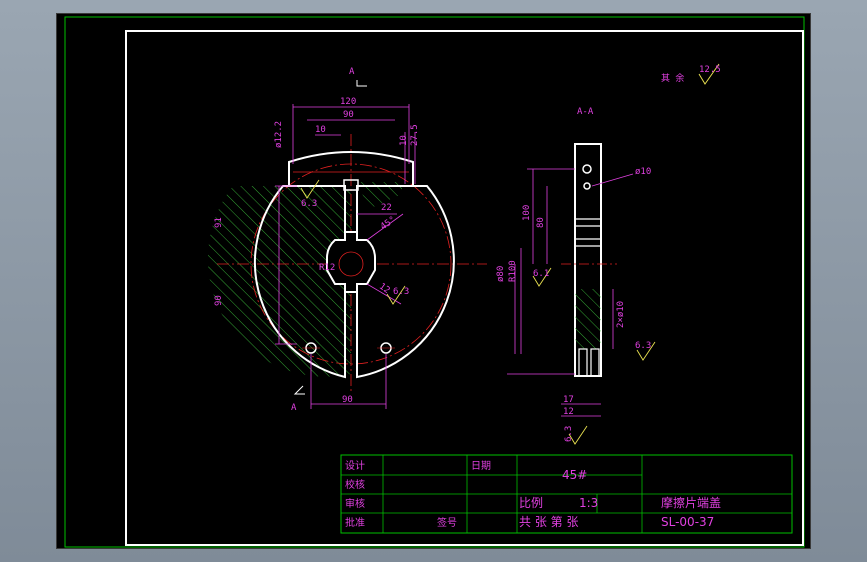 The height and width of the screenshot is (562, 867). Describe the element at coordinates (355, 503) in the screenshot. I see `tb-review: 审核` at that location.